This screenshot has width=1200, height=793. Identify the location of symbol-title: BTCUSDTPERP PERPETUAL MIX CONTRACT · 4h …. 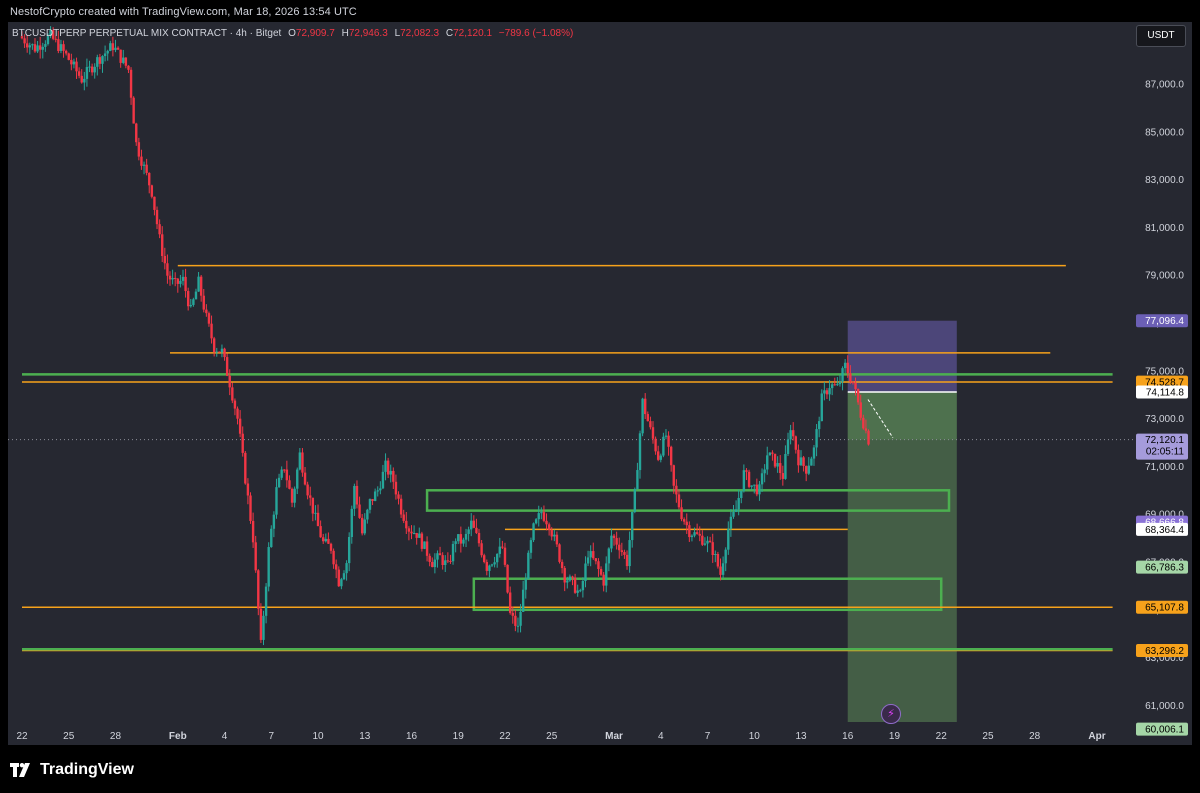
(146, 33).